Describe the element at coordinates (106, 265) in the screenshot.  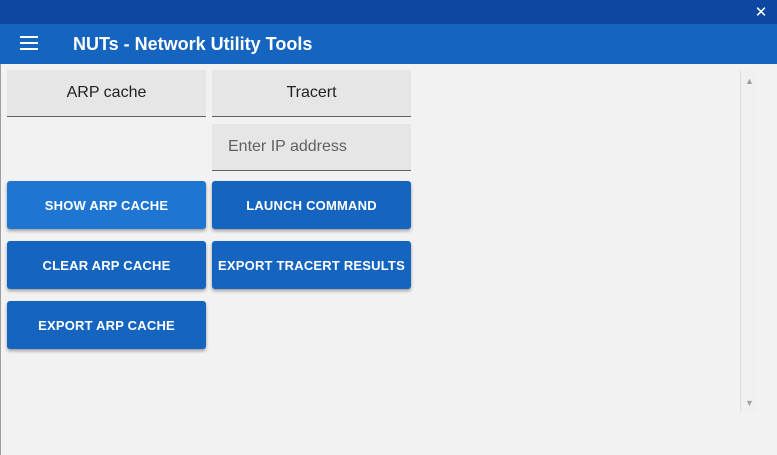
I see `clear-arp-cache-button: CLEAR ARP CACHE` at that location.